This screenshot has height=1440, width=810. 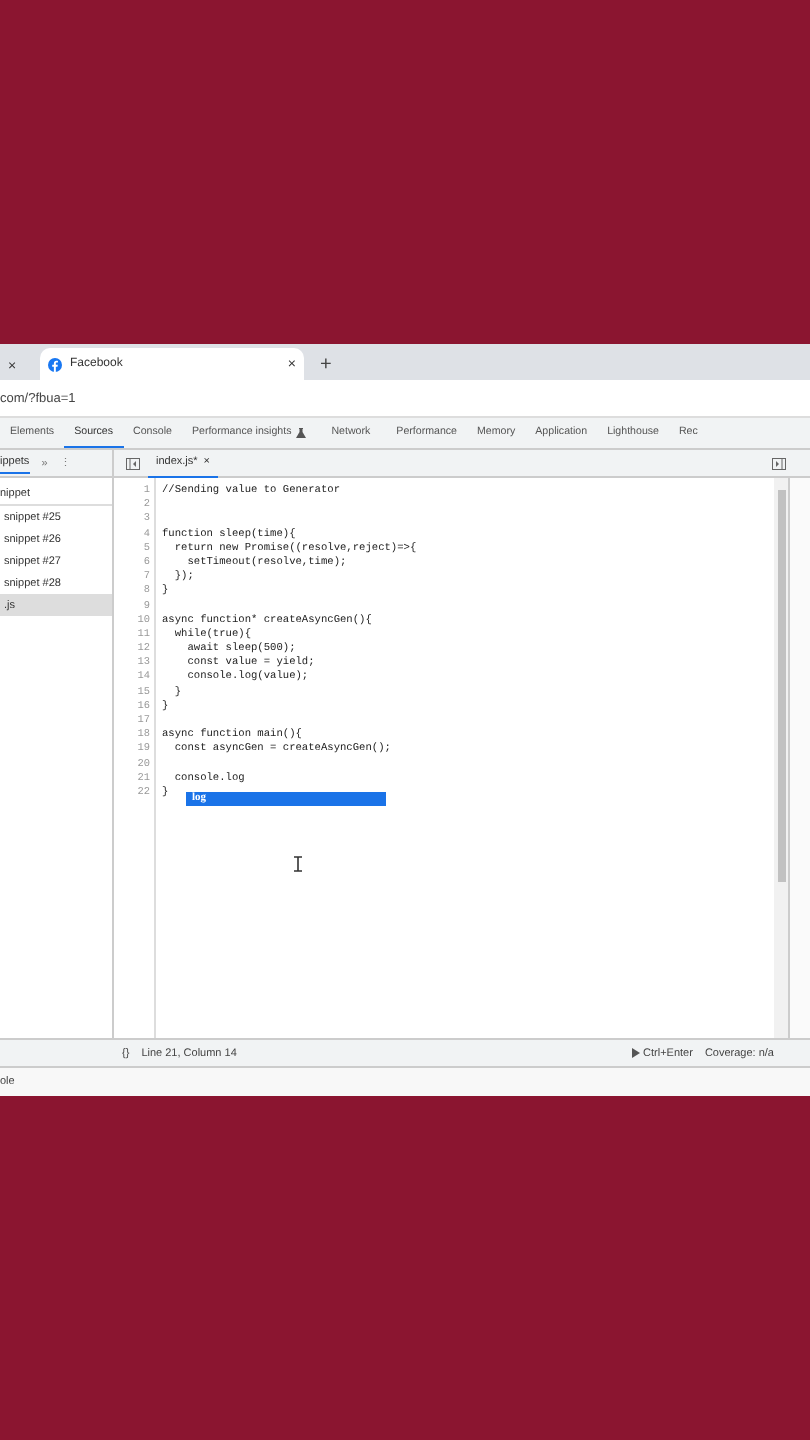 I want to click on text-cursor-icon, so click(x=298, y=864).